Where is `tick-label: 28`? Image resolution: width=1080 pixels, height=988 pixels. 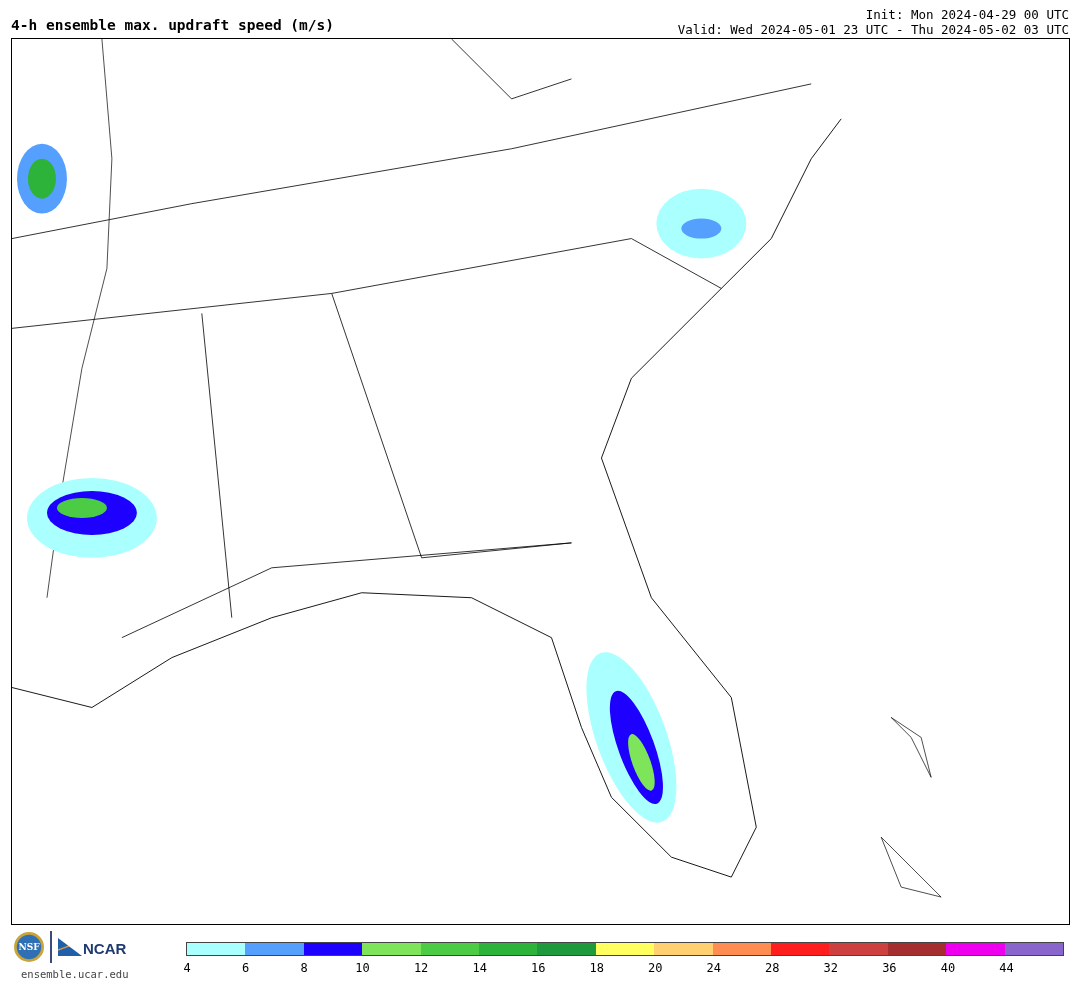 tick-label: 28 is located at coordinates (772, 968).